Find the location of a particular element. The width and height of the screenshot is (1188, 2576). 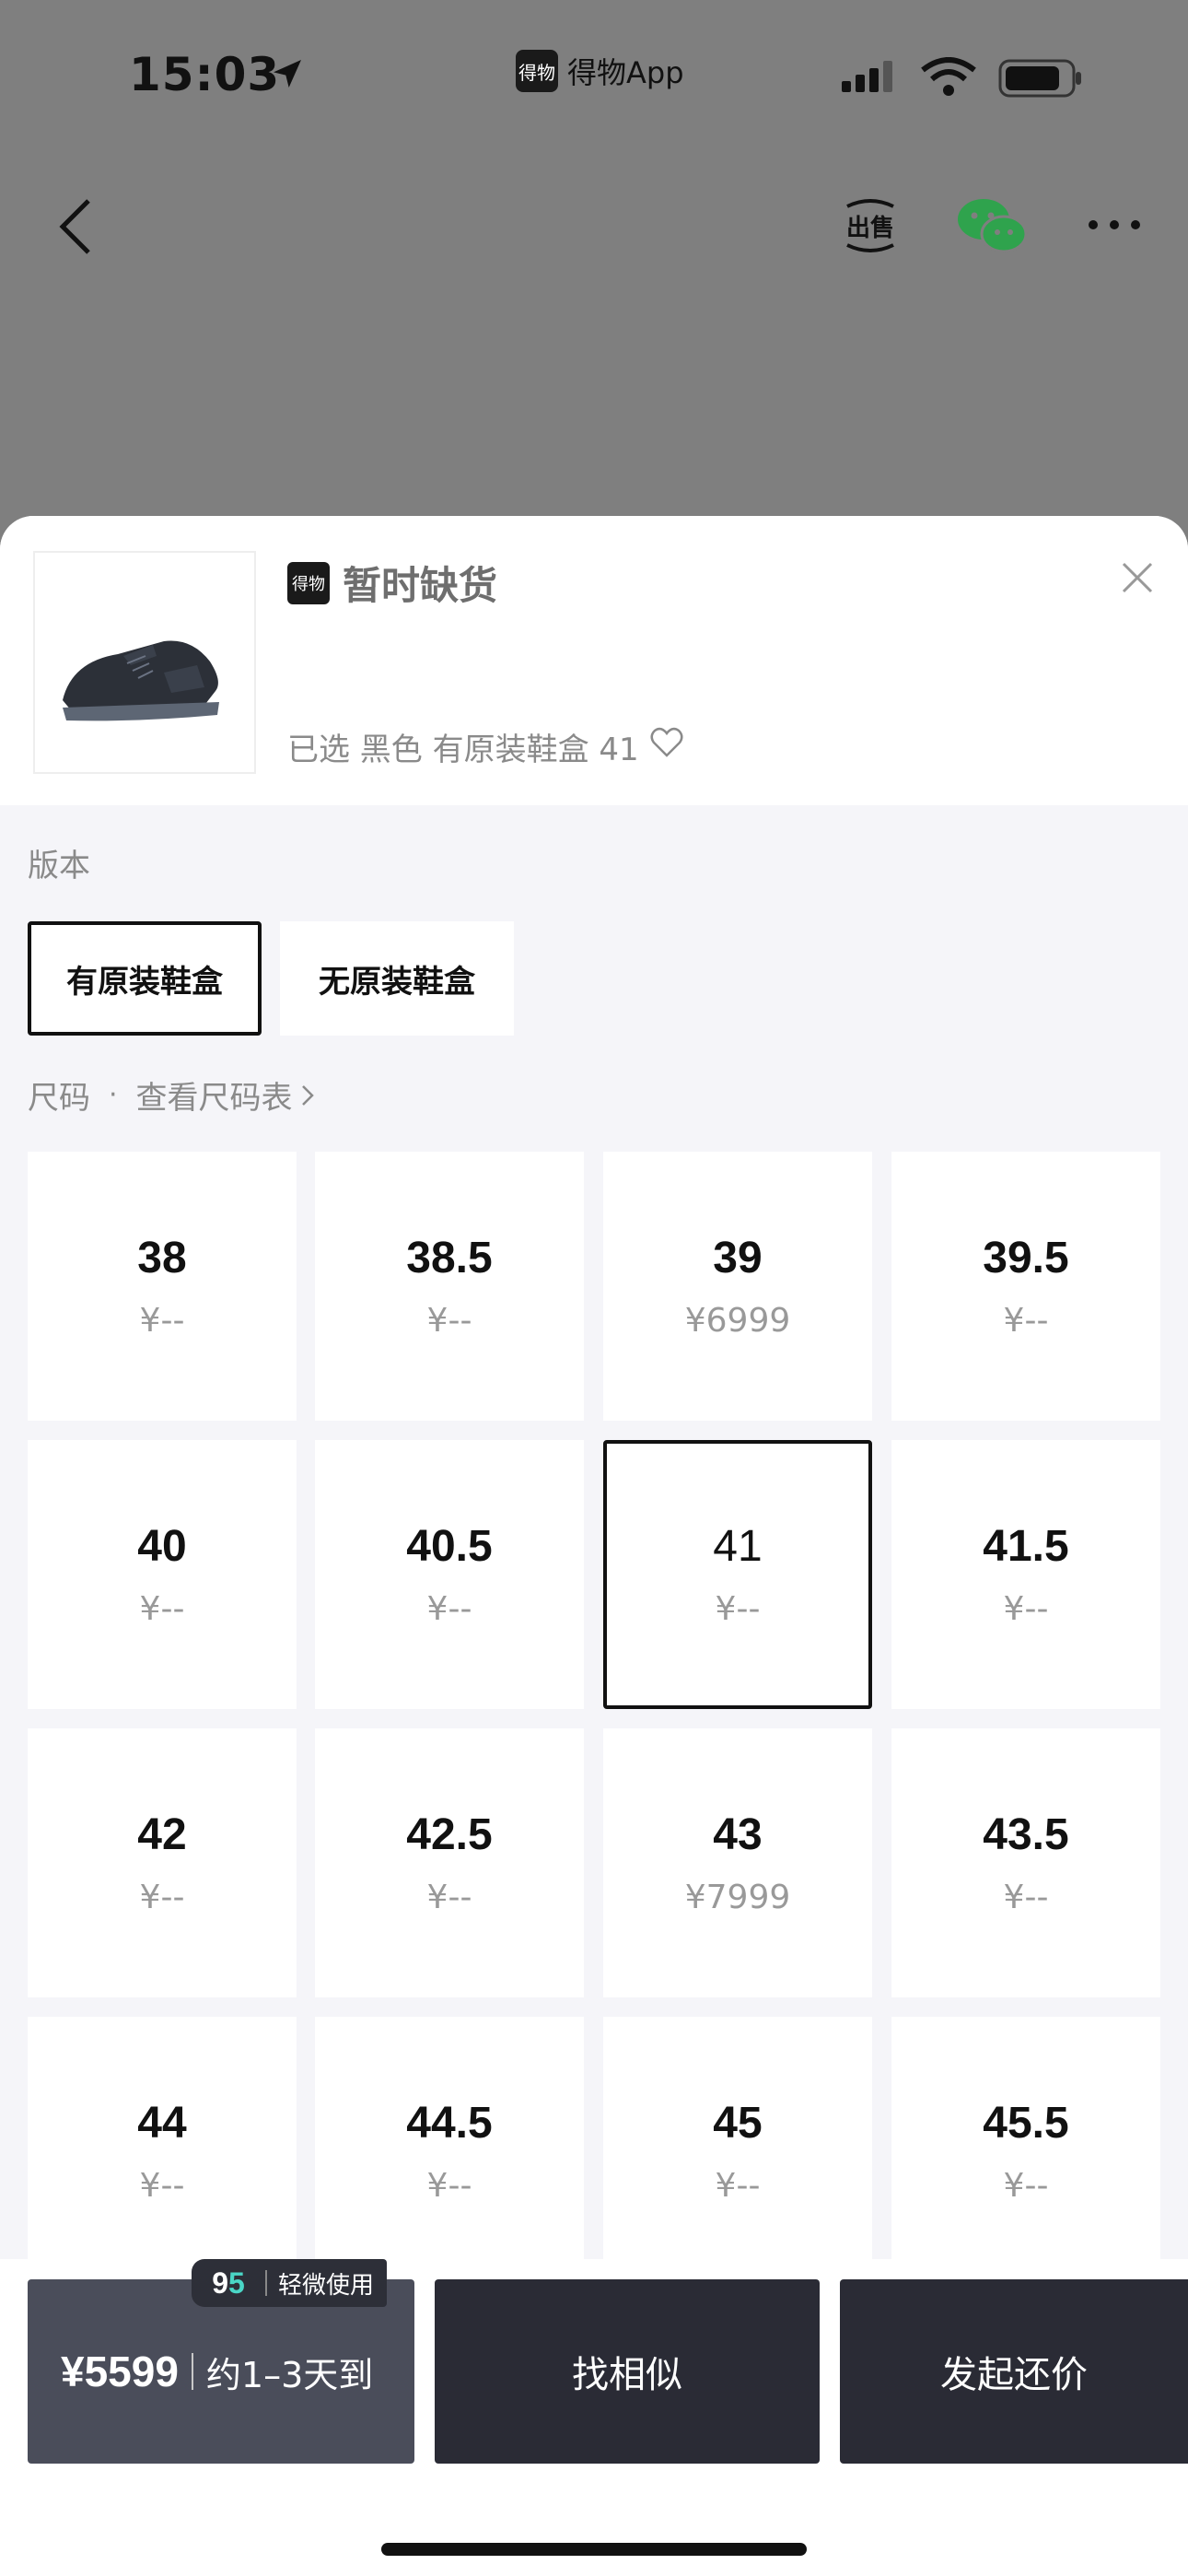

battery-icon is located at coordinates (1040, 80).